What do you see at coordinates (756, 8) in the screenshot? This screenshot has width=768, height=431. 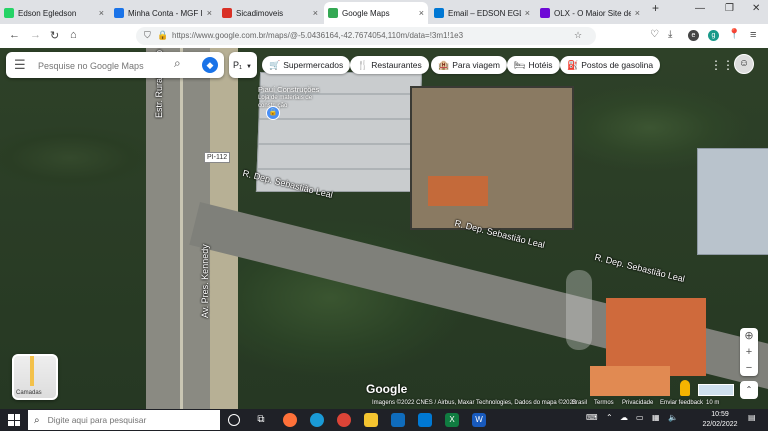 I see `close-window-button: ✕` at bounding box center [756, 8].